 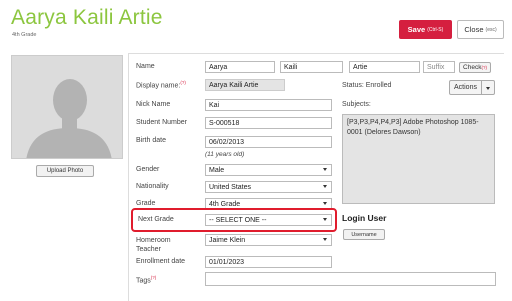 What do you see at coordinates (435, 29) in the screenshot?
I see `save-shortcut-hint: (Ctrl-S)` at bounding box center [435, 29].